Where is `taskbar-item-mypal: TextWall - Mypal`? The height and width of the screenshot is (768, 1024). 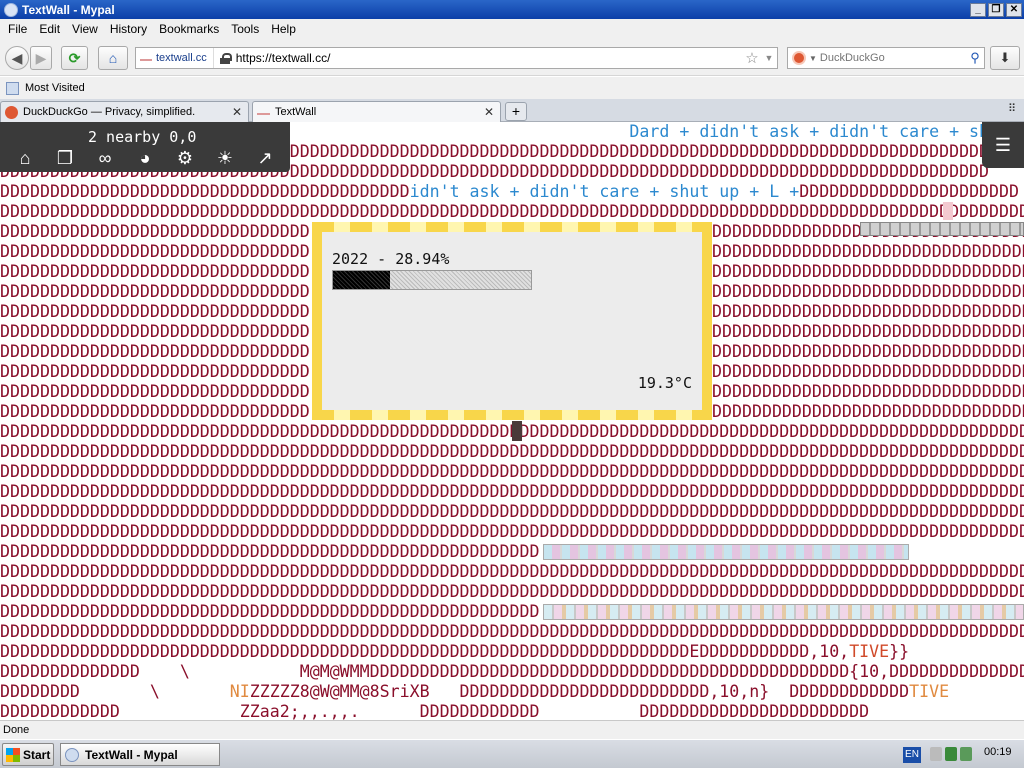 taskbar-item-mypal: TextWall - Mypal is located at coordinates (140, 754).